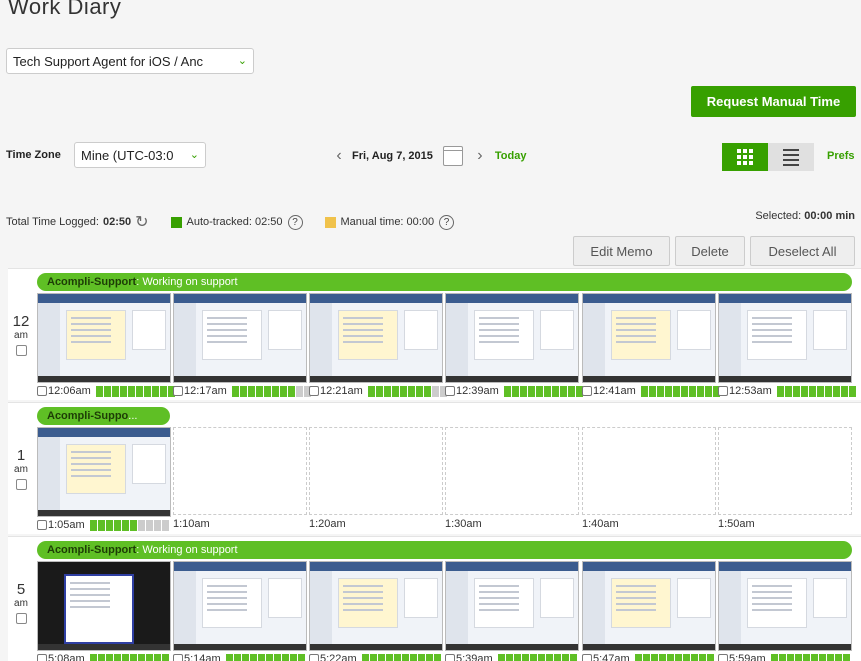 This screenshot has width=861, height=661. I want to click on screenshot-time: 12:06am, so click(69, 391).